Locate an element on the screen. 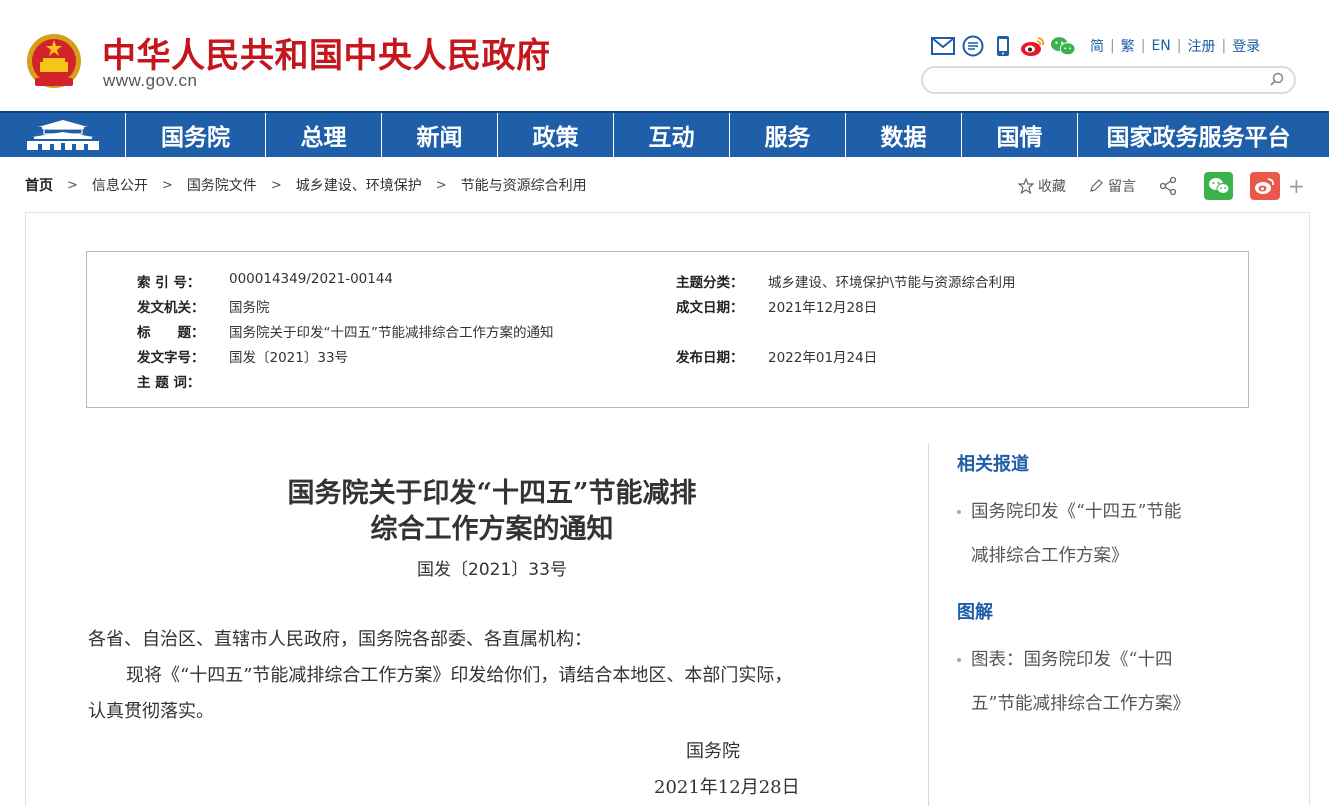 This screenshot has height=806, width=1329. breadcrumb-urban-env: 城乡建设、环境保护 is located at coordinates (359, 185).